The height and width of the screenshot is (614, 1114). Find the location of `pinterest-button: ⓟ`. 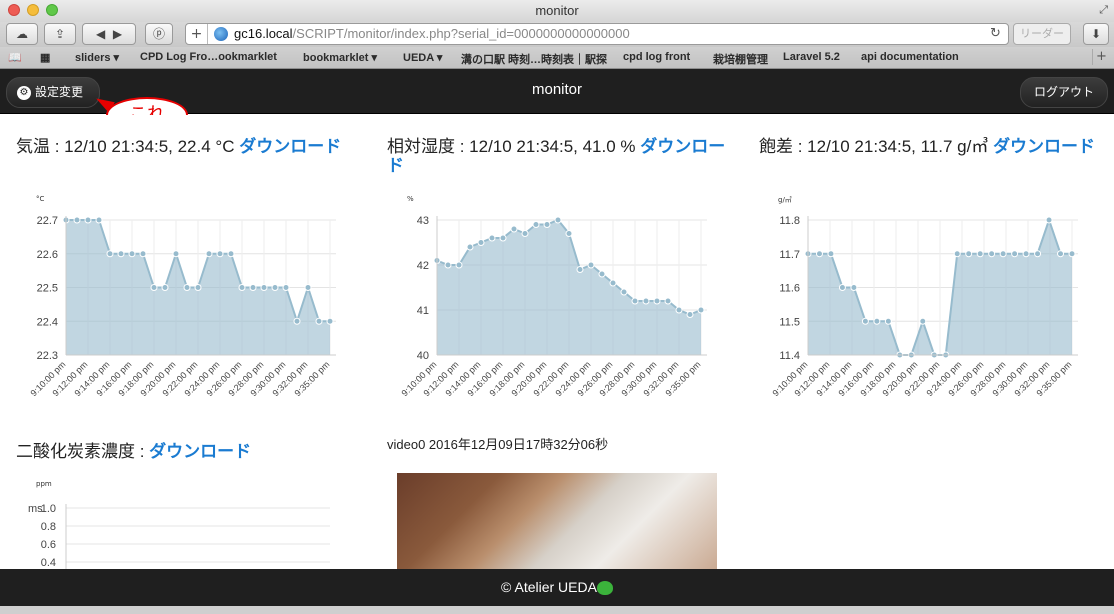

pinterest-button: ⓟ is located at coordinates (159, 34).